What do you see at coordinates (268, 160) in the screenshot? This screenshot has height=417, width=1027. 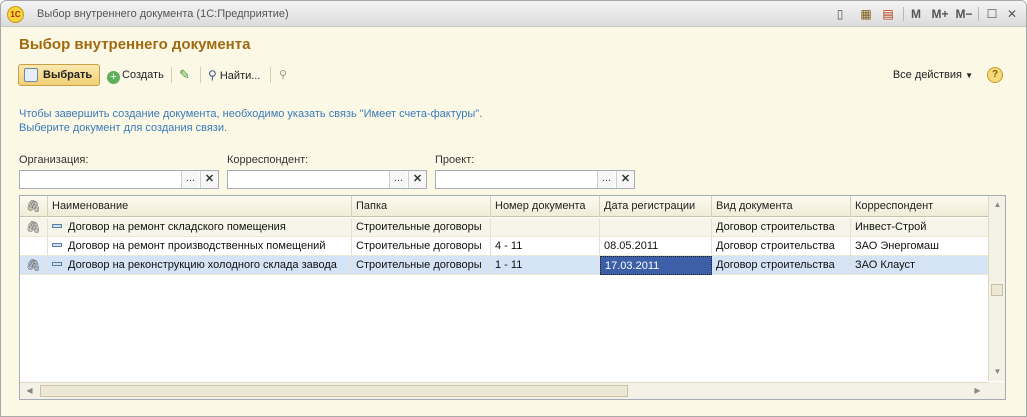 I see `correspondent-label: Корреспондент:` at bounding box center [268, 160].